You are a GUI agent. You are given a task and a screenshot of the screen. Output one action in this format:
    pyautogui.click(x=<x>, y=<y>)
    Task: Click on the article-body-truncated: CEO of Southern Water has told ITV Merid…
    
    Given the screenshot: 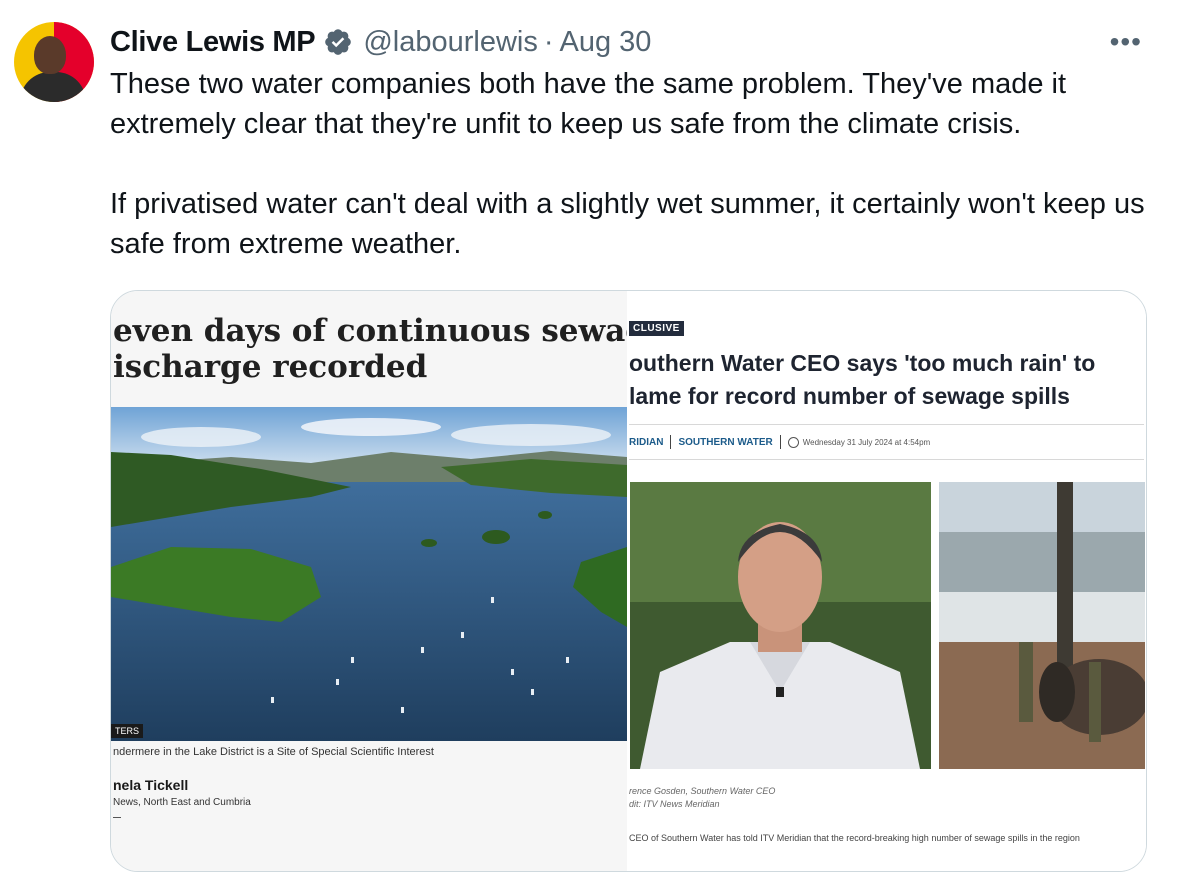 What is the action you would take?
    pyautogui.click(x=854, y=838)
    